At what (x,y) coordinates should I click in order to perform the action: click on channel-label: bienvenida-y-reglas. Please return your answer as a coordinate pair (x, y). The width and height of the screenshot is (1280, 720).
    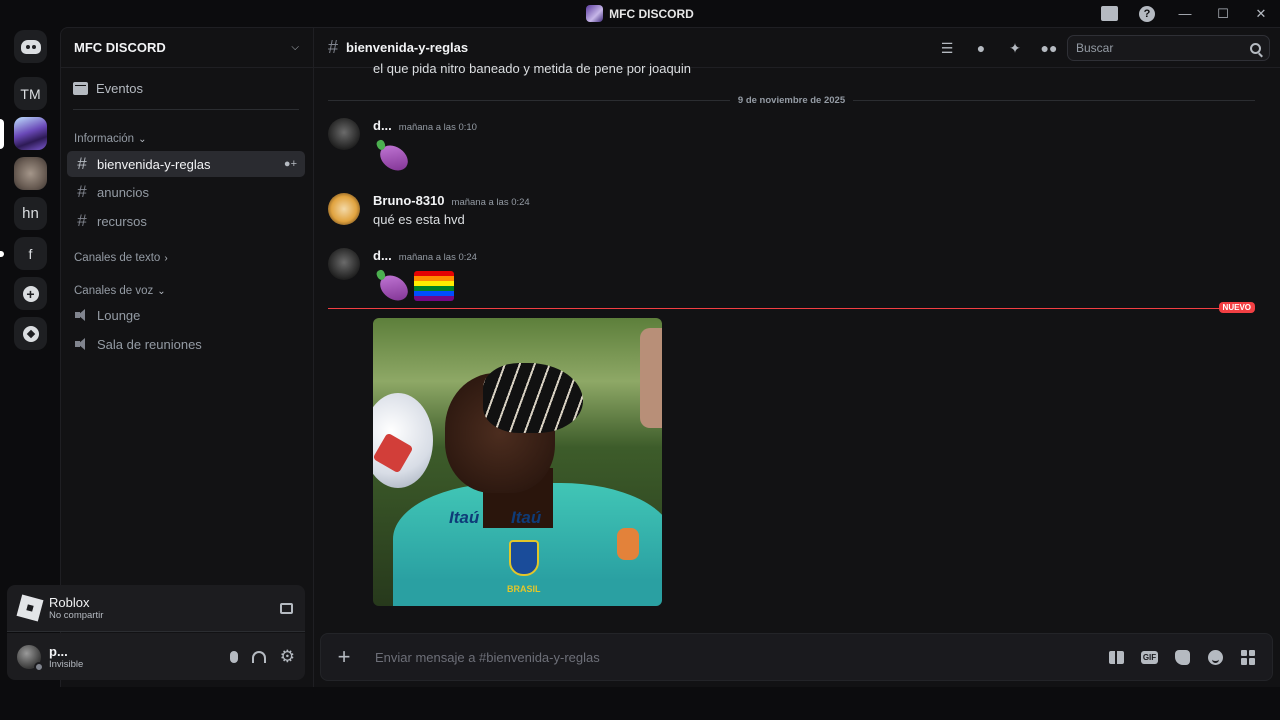
    Looking at the image, I should click on (154, 164).